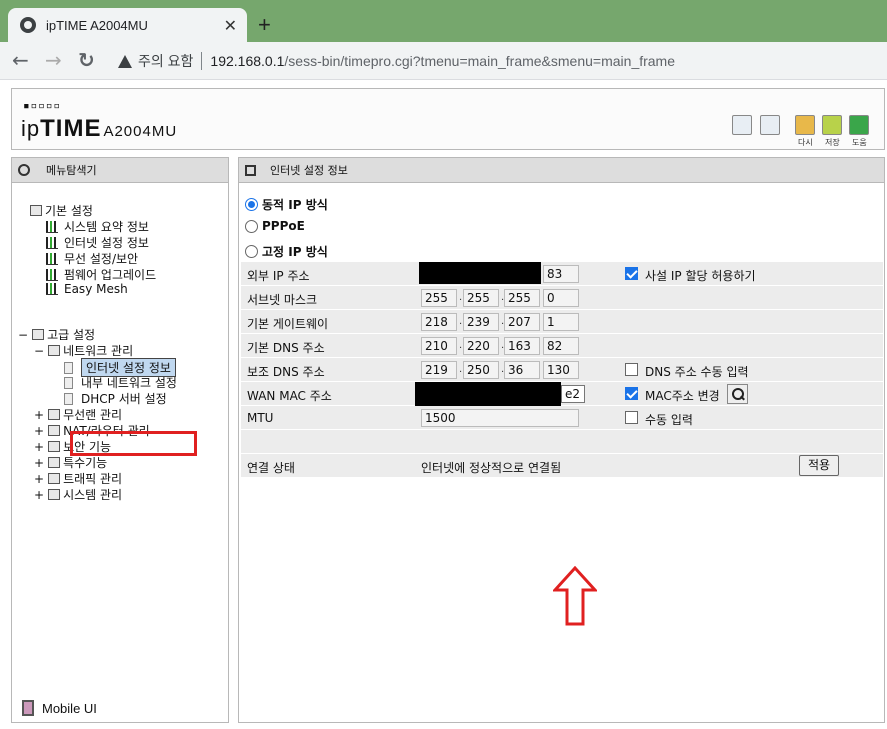 This screenshot has height=729, width=887. What do you see at coordinates (859, 125) in the screenshot?
I see `help-icon` at bounding box center [859, 125].